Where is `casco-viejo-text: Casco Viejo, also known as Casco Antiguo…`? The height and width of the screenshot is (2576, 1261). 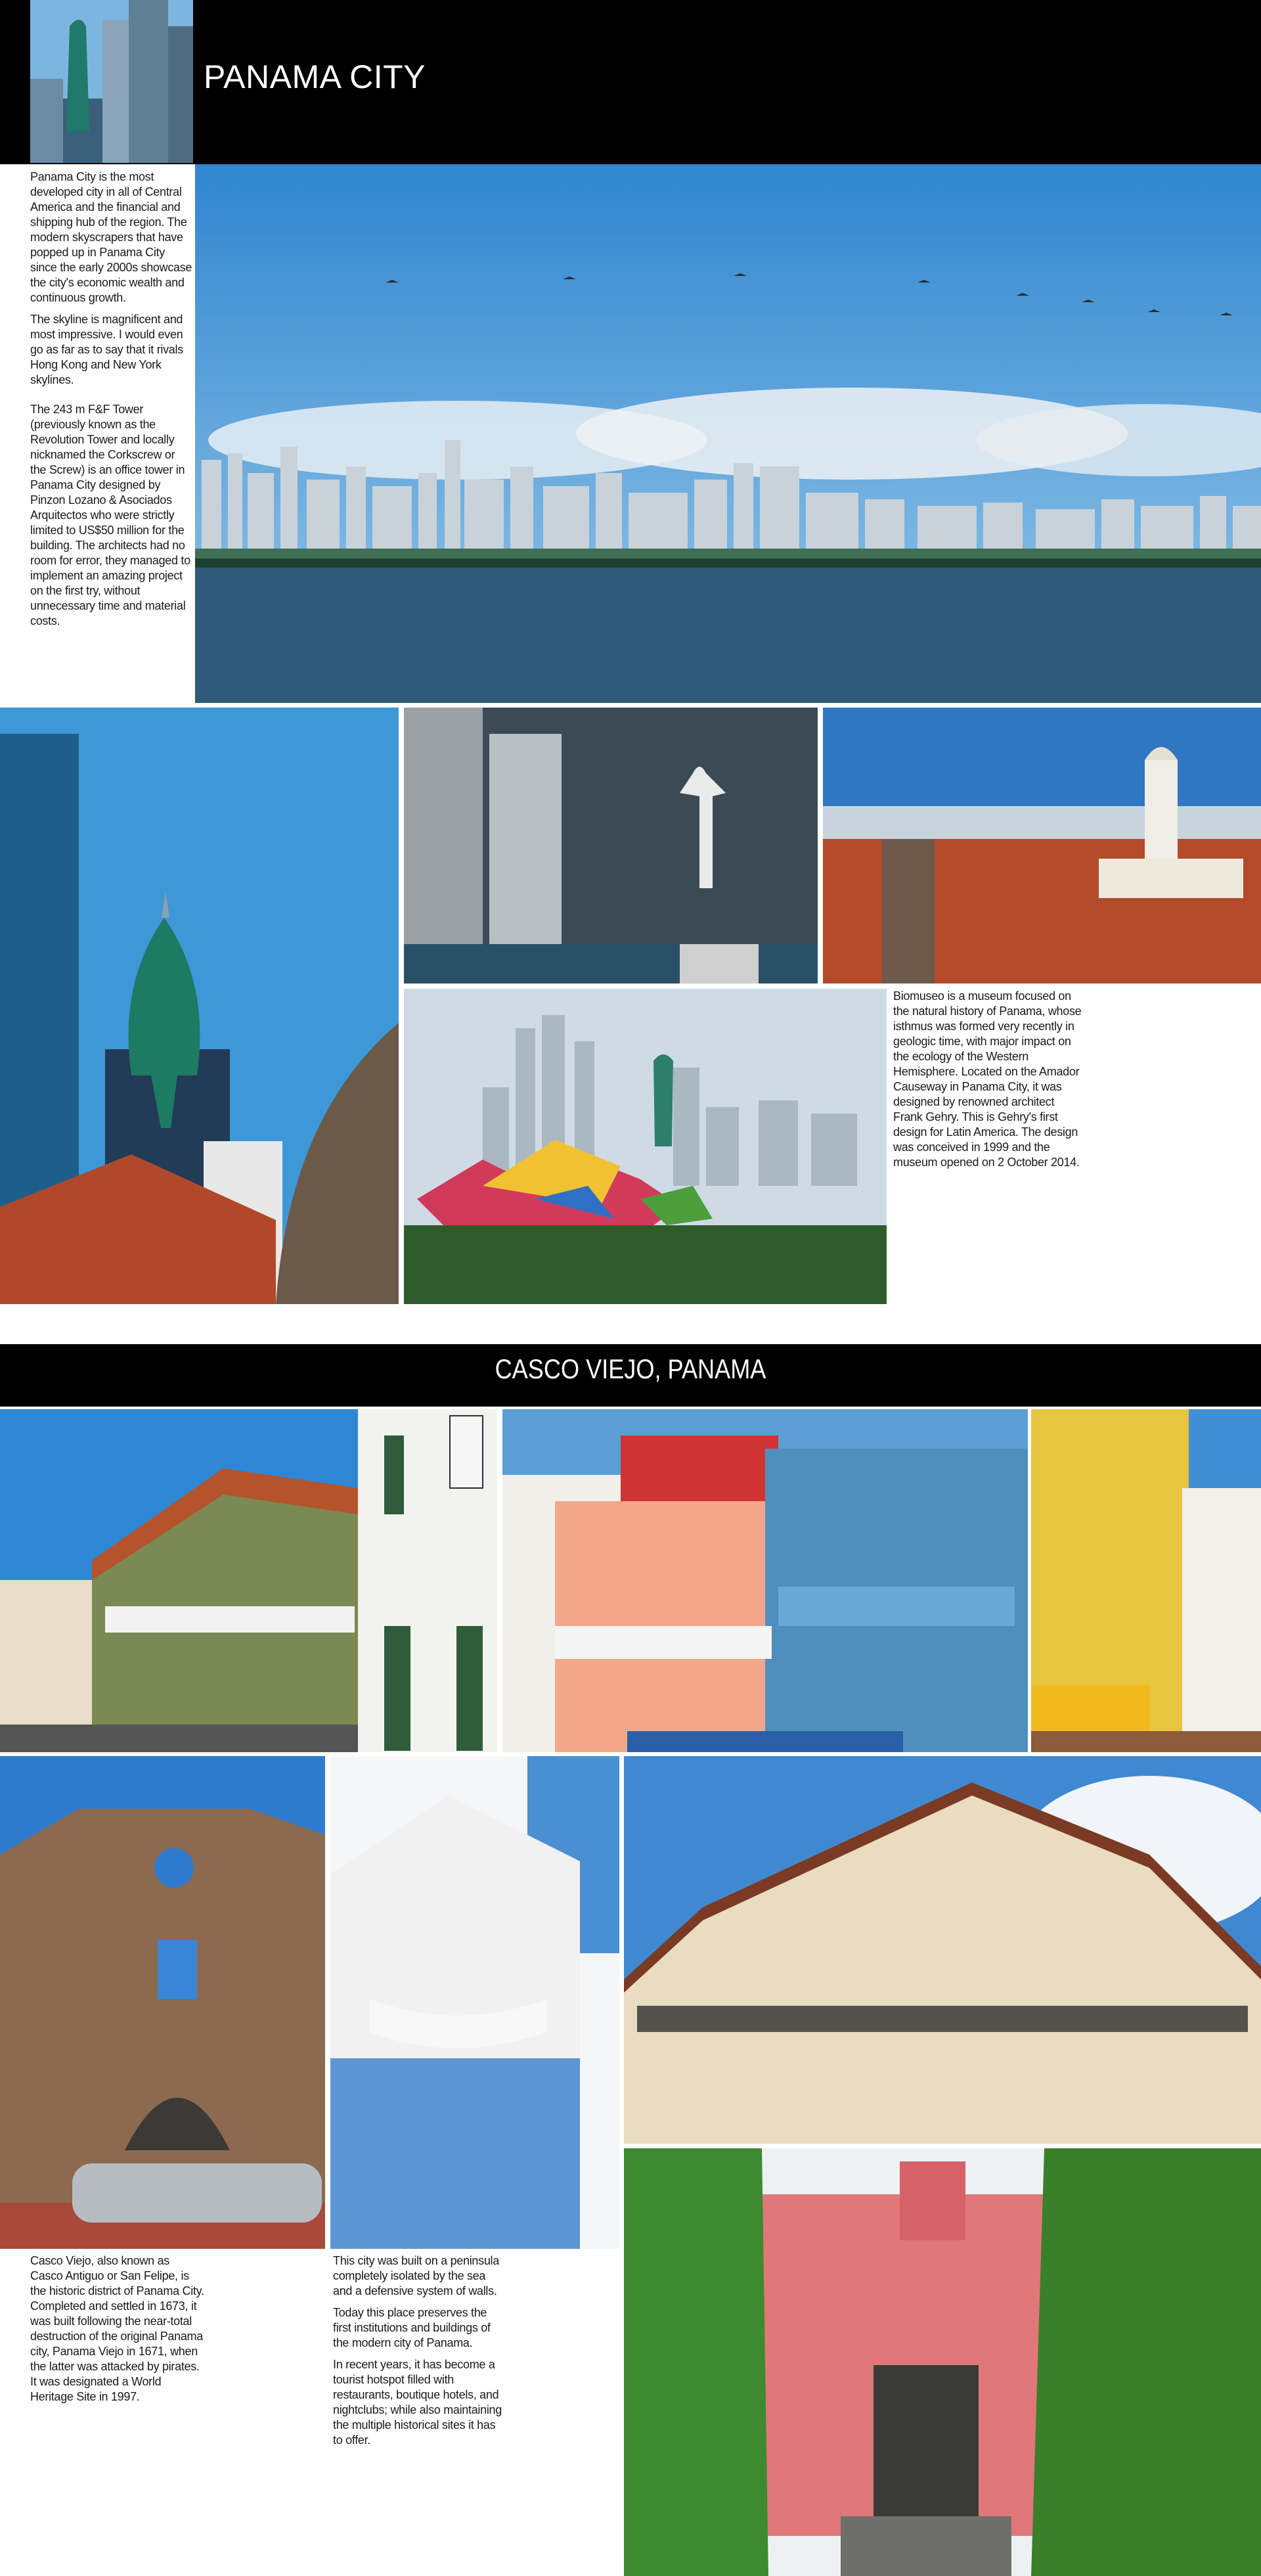
casco-viejo-text: Casco Viejo, also known as Casco Antiguo… is located at coordinates (117, 2328).